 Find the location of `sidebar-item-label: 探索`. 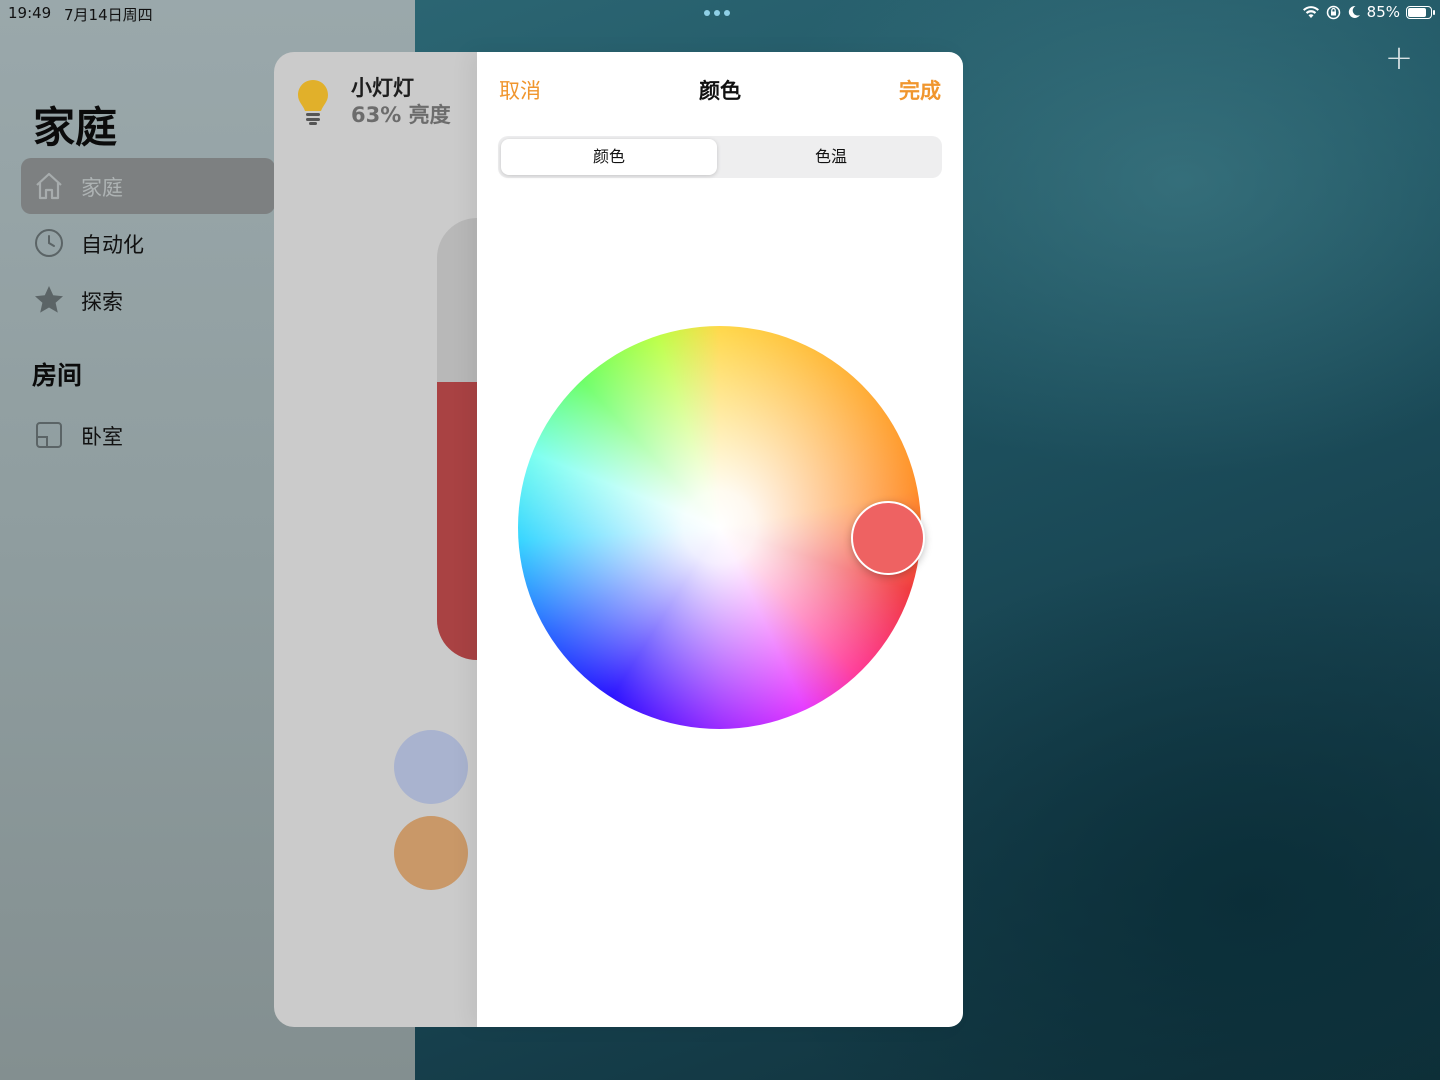

sidebar-item-label: 探索 is located at coordinates (102, 302).